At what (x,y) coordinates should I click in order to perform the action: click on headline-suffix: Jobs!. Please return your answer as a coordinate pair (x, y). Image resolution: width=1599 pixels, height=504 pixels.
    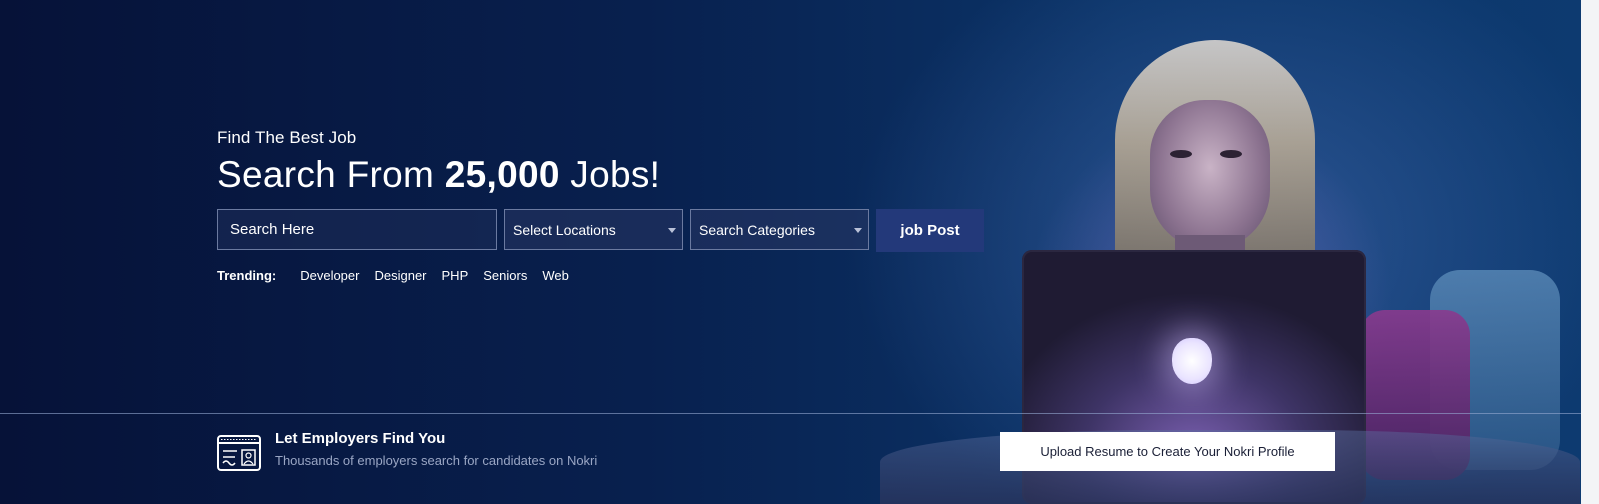
    Looking at the image, I should click on (615, 174).